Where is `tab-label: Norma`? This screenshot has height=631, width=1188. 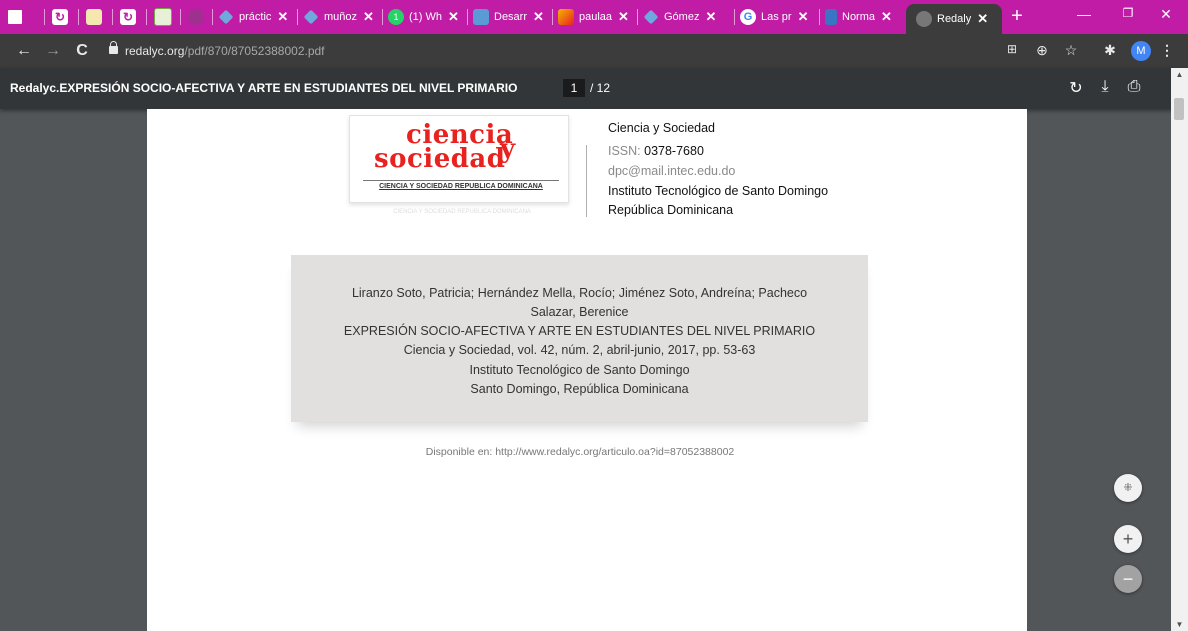 tab-label: Norma is located at coordinates (859, 17).